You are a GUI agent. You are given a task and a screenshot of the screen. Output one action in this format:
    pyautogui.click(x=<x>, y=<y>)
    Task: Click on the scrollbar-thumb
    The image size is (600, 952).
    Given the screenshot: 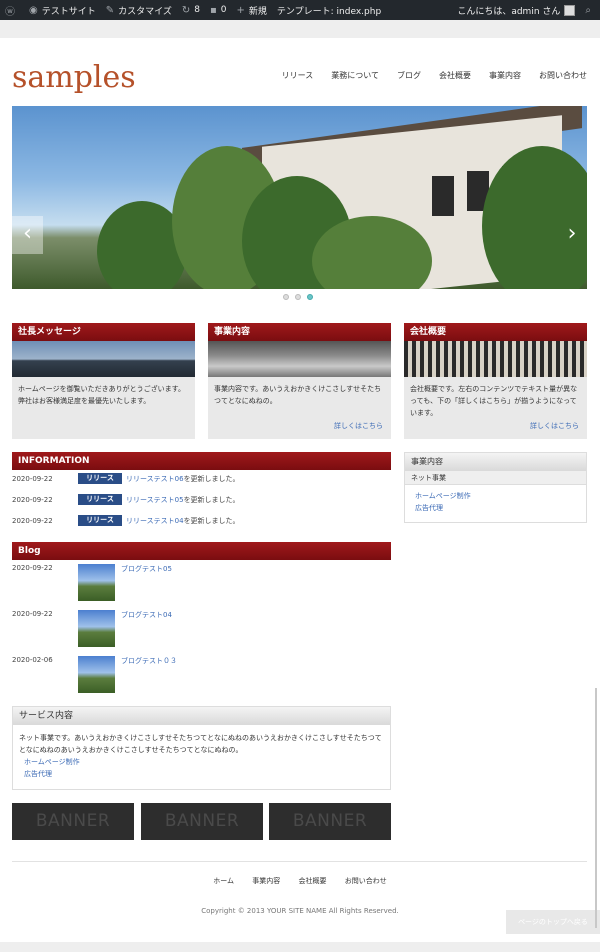 What is the action you would take?
    pyautogui.click(x=596, y=808)
    